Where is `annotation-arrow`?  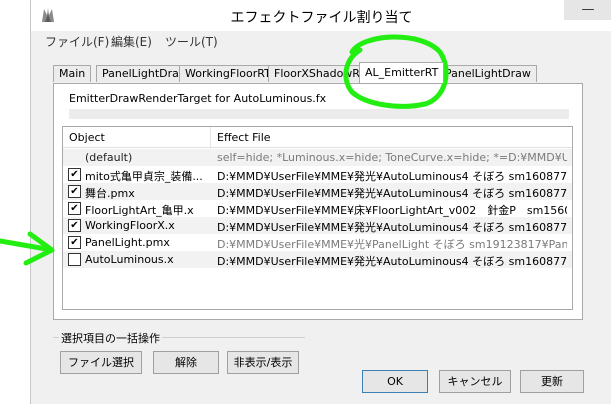
annotation-arrow is located at coordinates (27, 248).